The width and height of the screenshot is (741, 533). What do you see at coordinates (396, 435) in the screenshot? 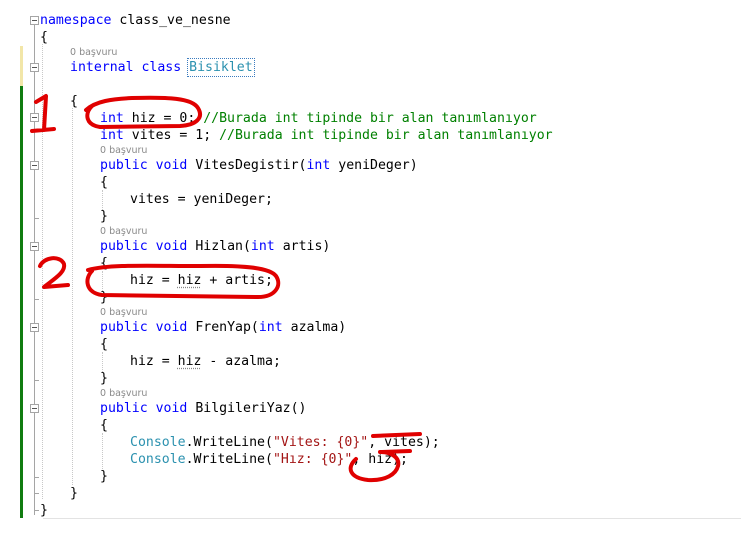
I see `annotation-underline-vites` at bounding box center [396, 435].